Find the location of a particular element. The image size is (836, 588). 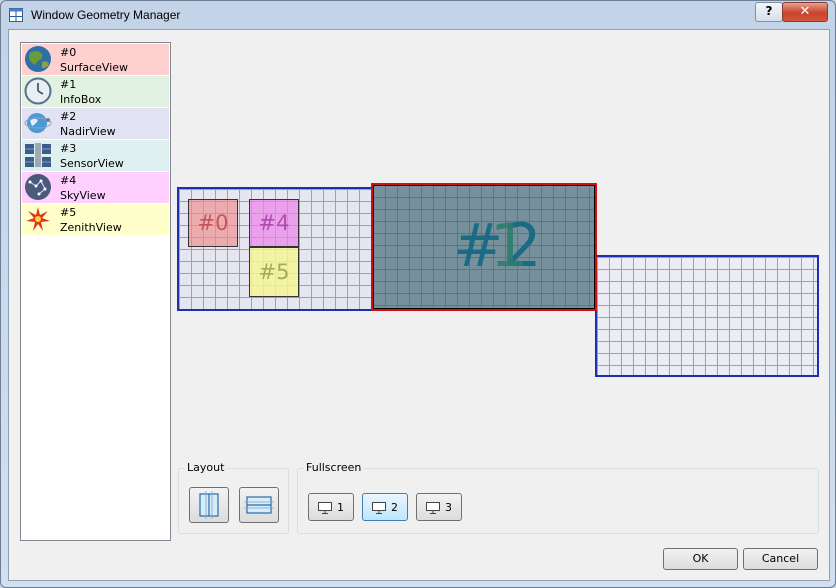

fullscreen-screen-label: 1 is located at coordinates (340, 507).